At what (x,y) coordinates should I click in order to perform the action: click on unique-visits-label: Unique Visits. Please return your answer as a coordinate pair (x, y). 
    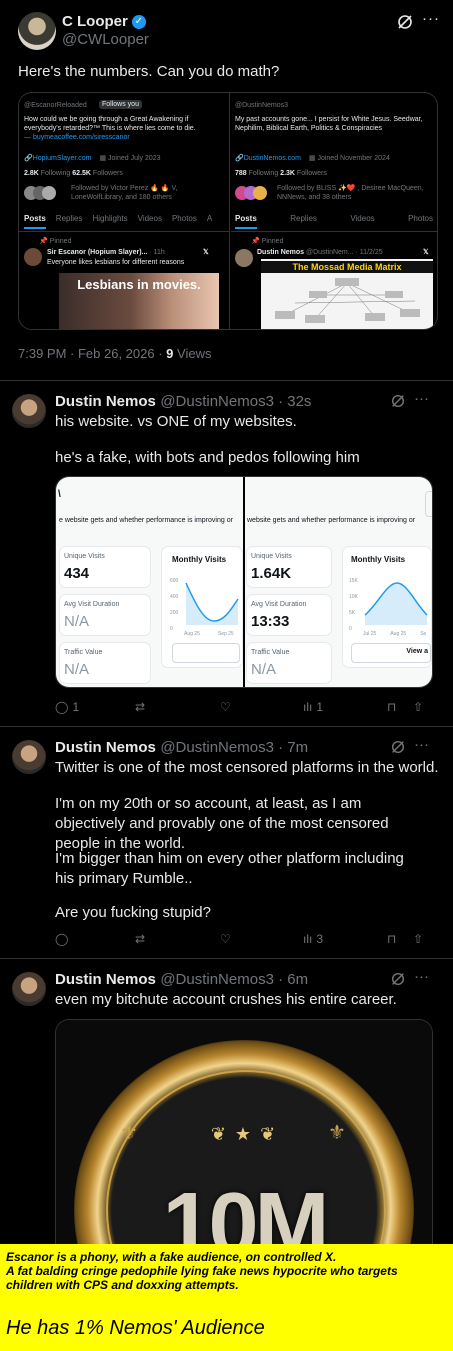
    Looking at the image, I should click on (84, 556).